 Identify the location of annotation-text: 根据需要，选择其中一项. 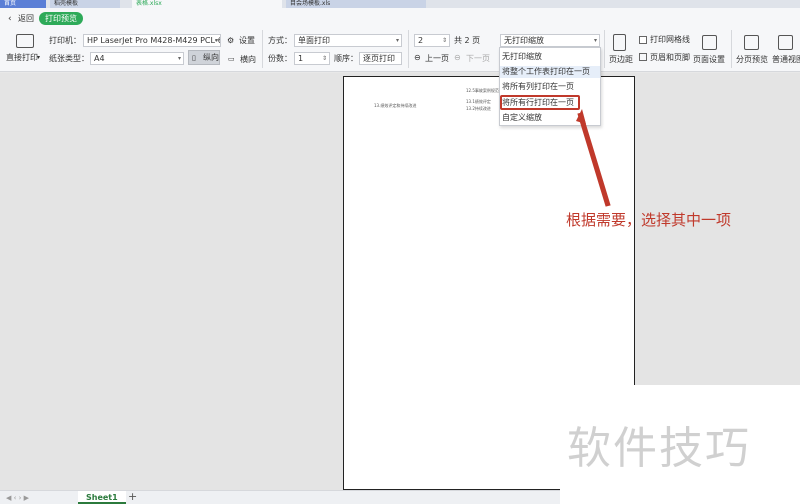
(649, 220).